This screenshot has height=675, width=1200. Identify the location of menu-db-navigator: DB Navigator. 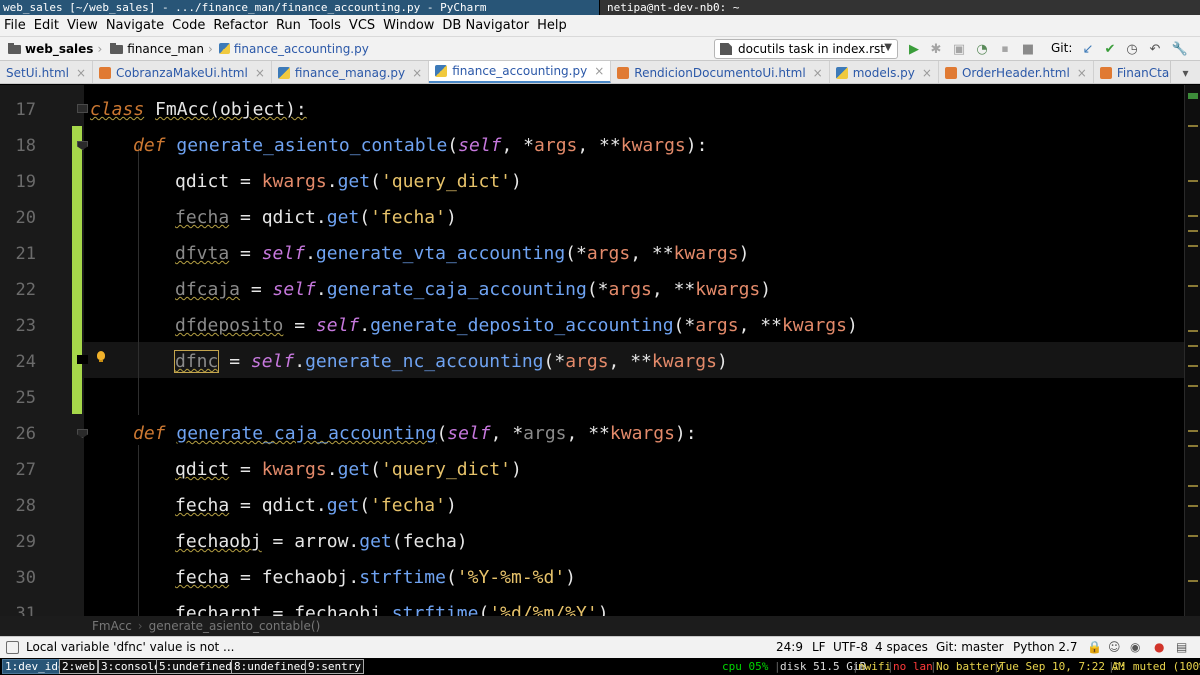
(485, 25).